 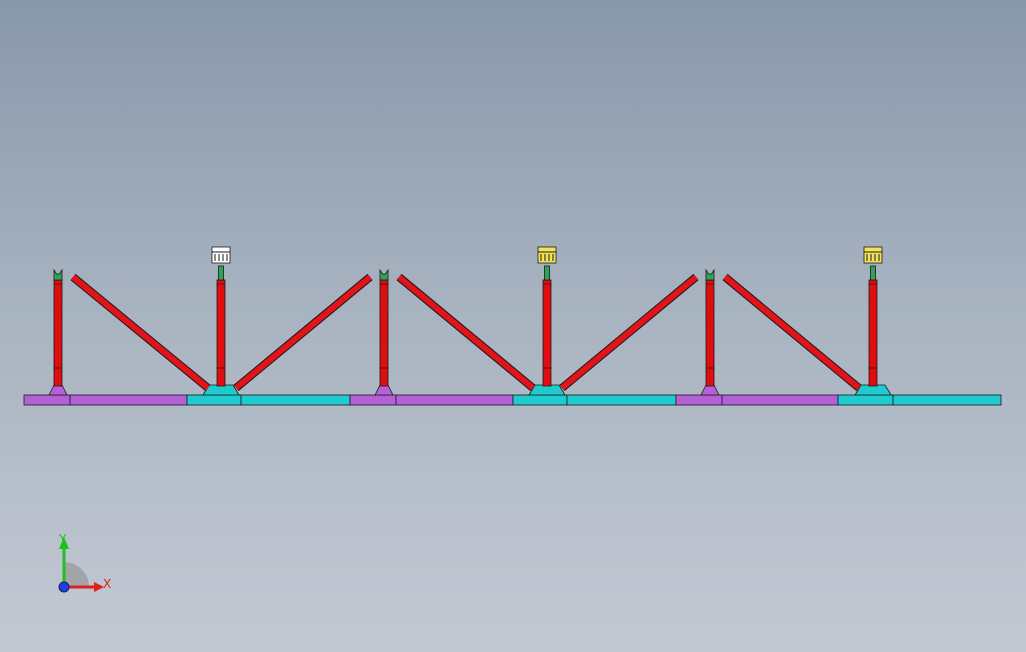 I want to click on post-3-fork-cap, so click(x=384, y=274).